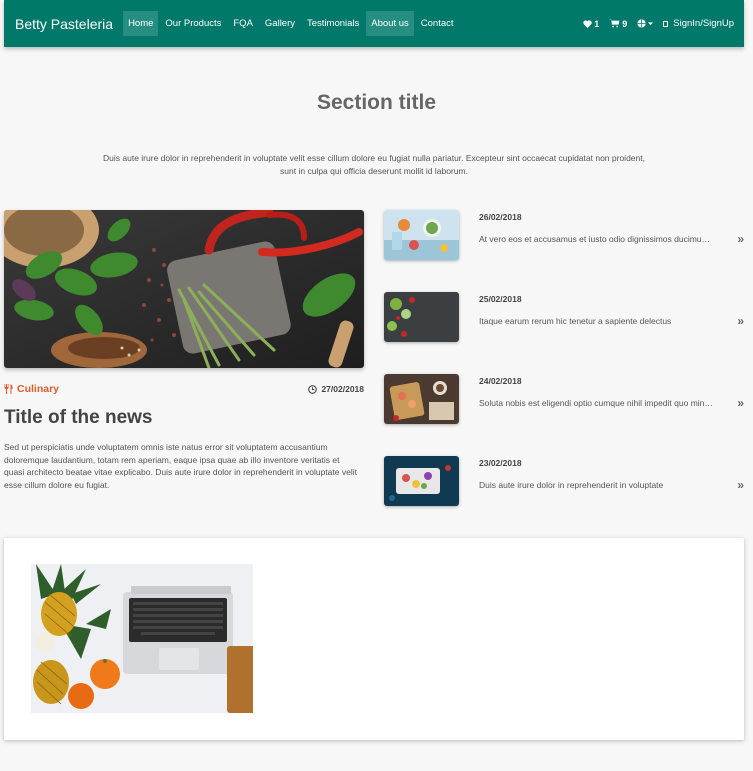 The image size is (753, 771). I want to click on wishlist-button: 1, so click(591, 24).